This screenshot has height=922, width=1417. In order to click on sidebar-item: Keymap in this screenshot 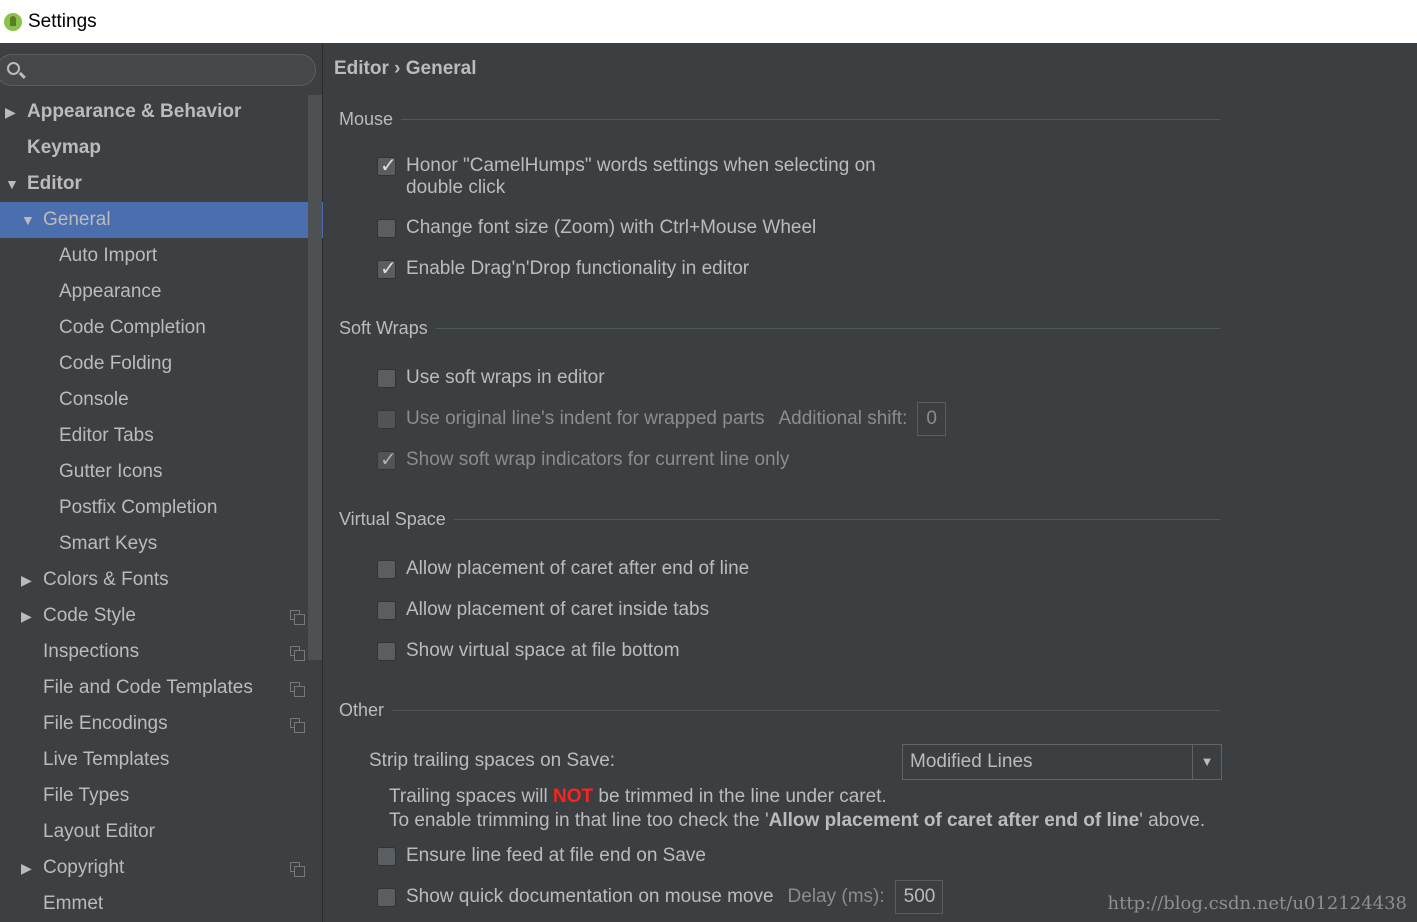, I will do `click(161, 148)`.